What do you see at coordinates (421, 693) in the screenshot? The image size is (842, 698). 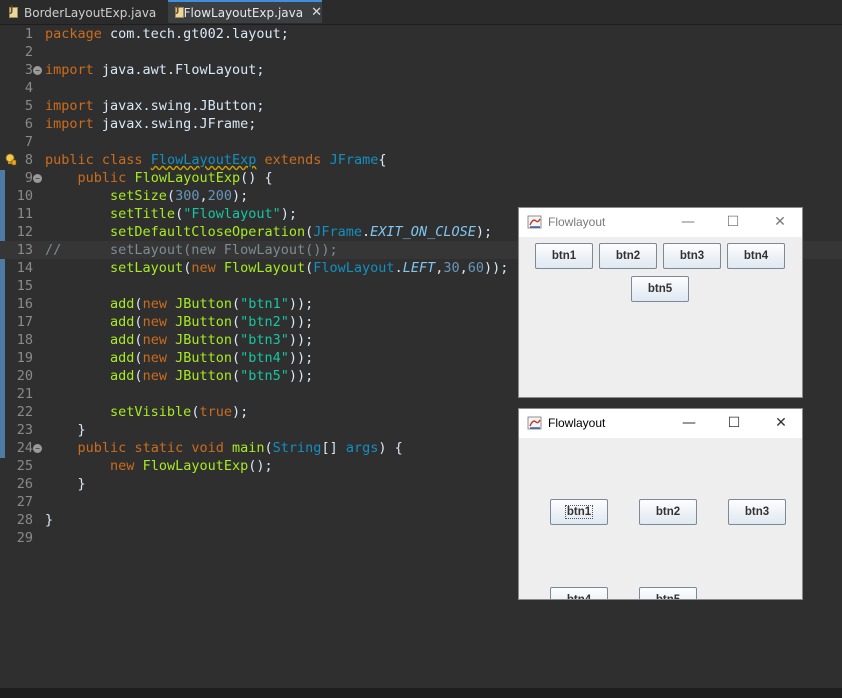 I see `editor-bottom-bar` at bounding box center [421, 693].